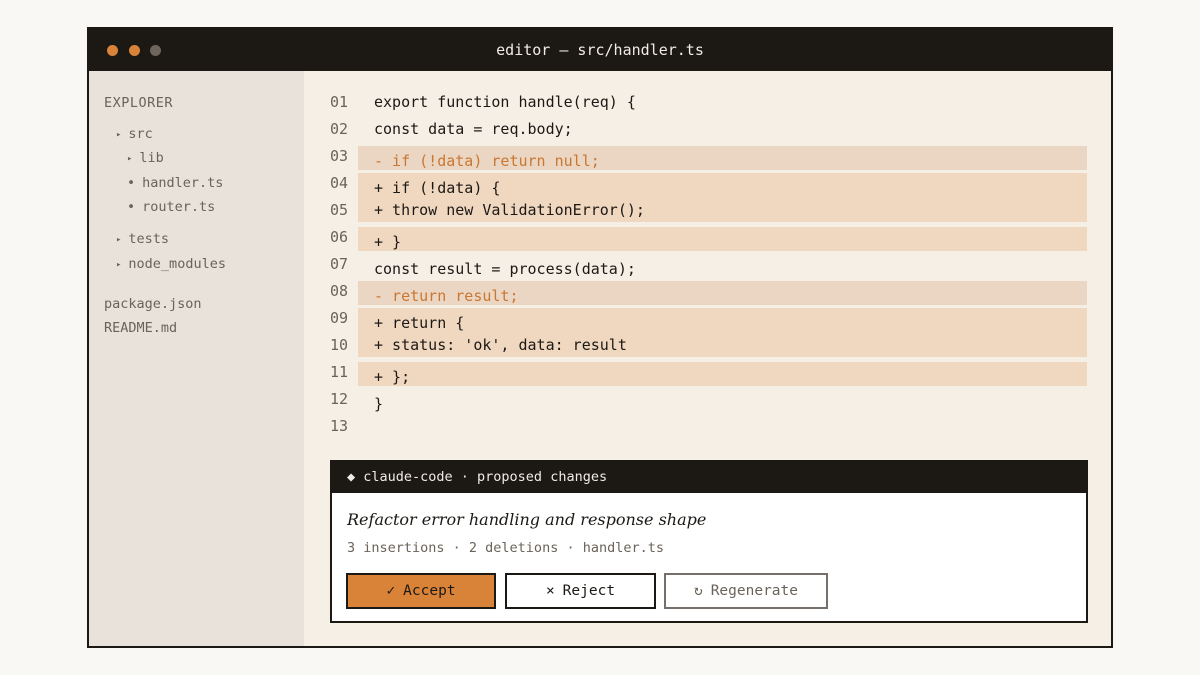 The width and height of the screenshot is (1200, 675). I want to click on tree-item-package-json: package.json, so click(153, 304).